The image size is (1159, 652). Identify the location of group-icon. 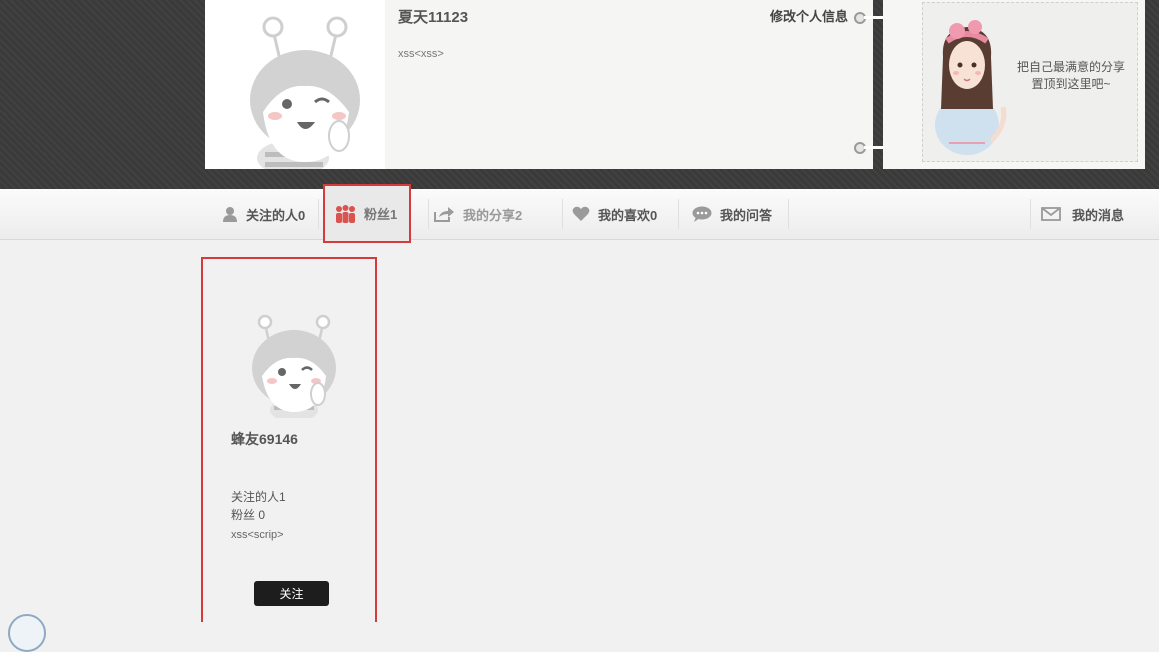
(345, 213).